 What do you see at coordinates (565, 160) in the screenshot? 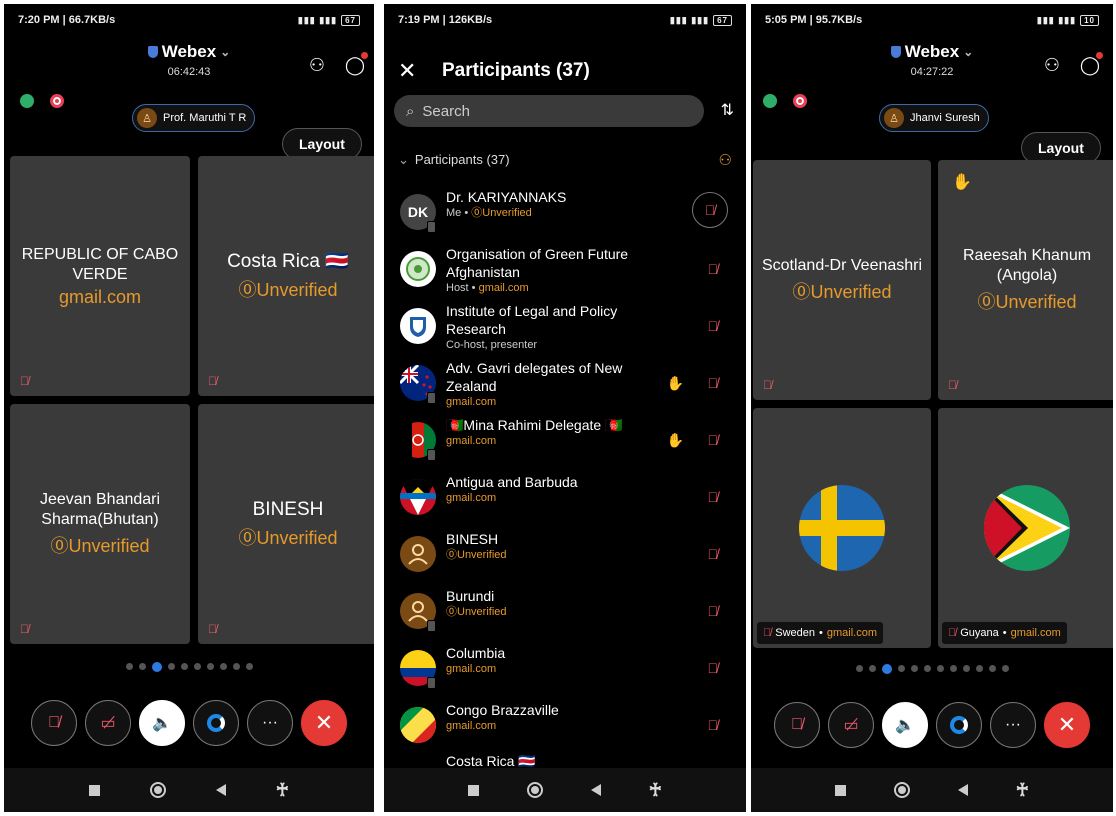
I see `participants-section-header: ⌄ Participants (37) ⚇` at bounding box center [565, 160].